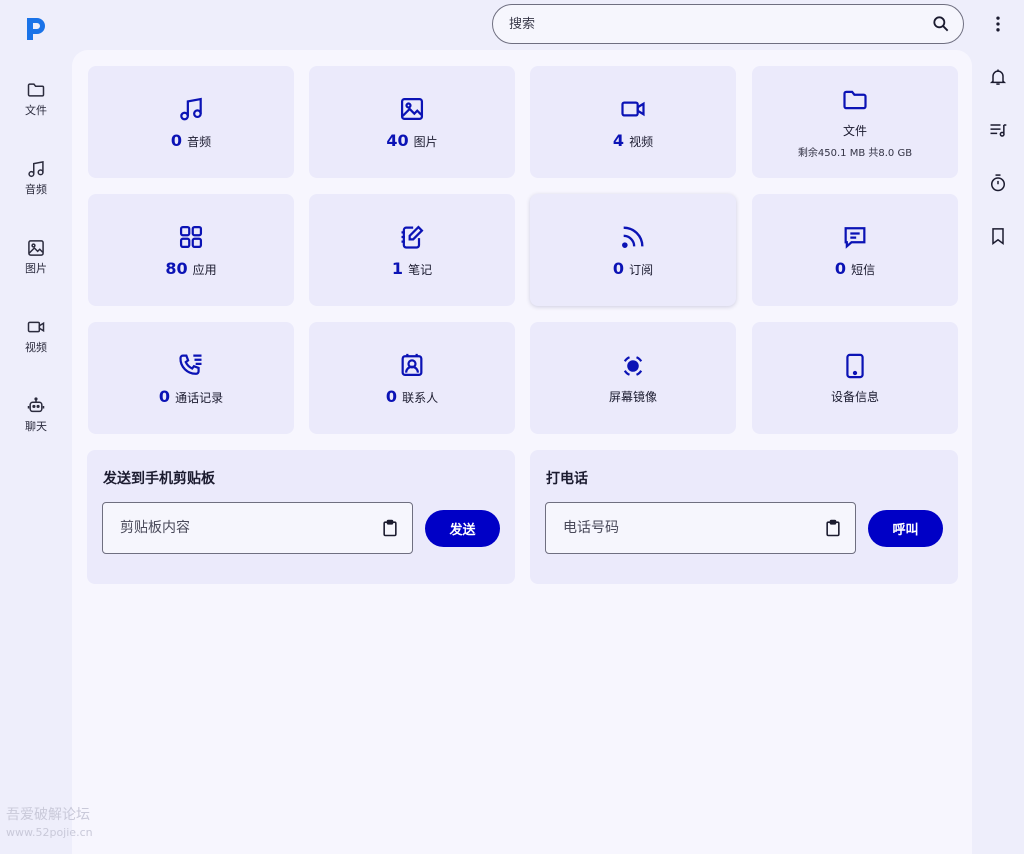 This screenshot has width=1024, height=854. Describe the element at coordinates (641, 141) in the screenshot. I see `tile-label: 视频` at that location.